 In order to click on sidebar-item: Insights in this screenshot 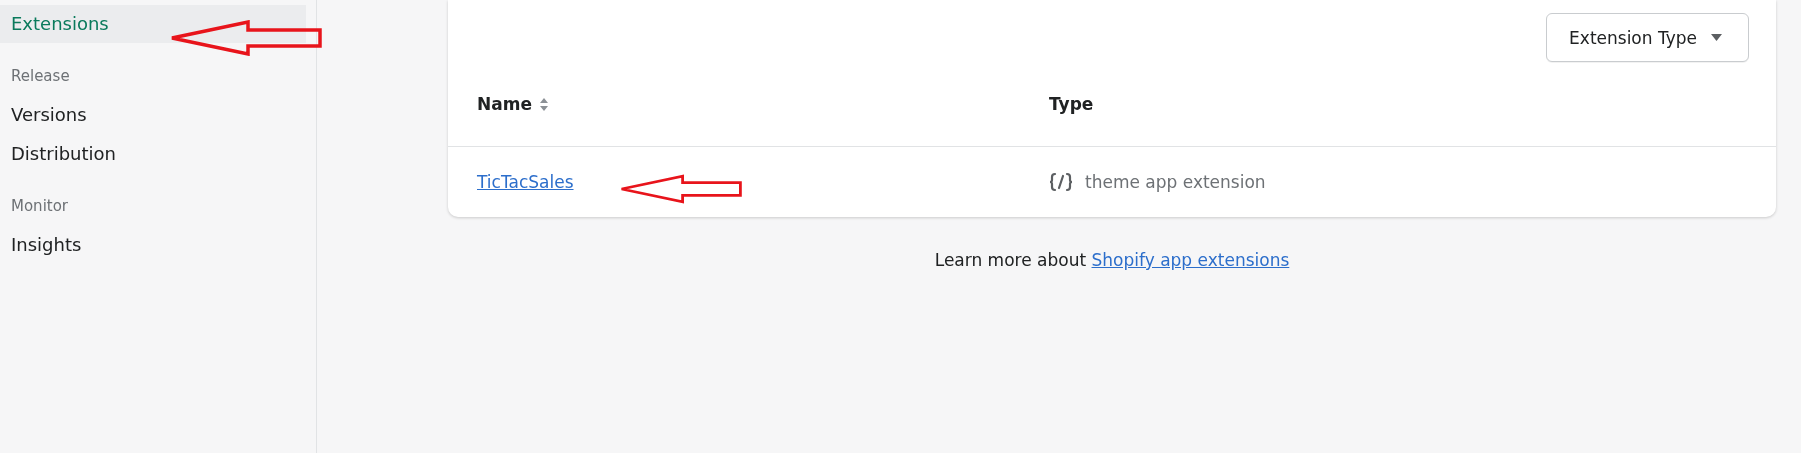, I will do `click(153, 245)`.